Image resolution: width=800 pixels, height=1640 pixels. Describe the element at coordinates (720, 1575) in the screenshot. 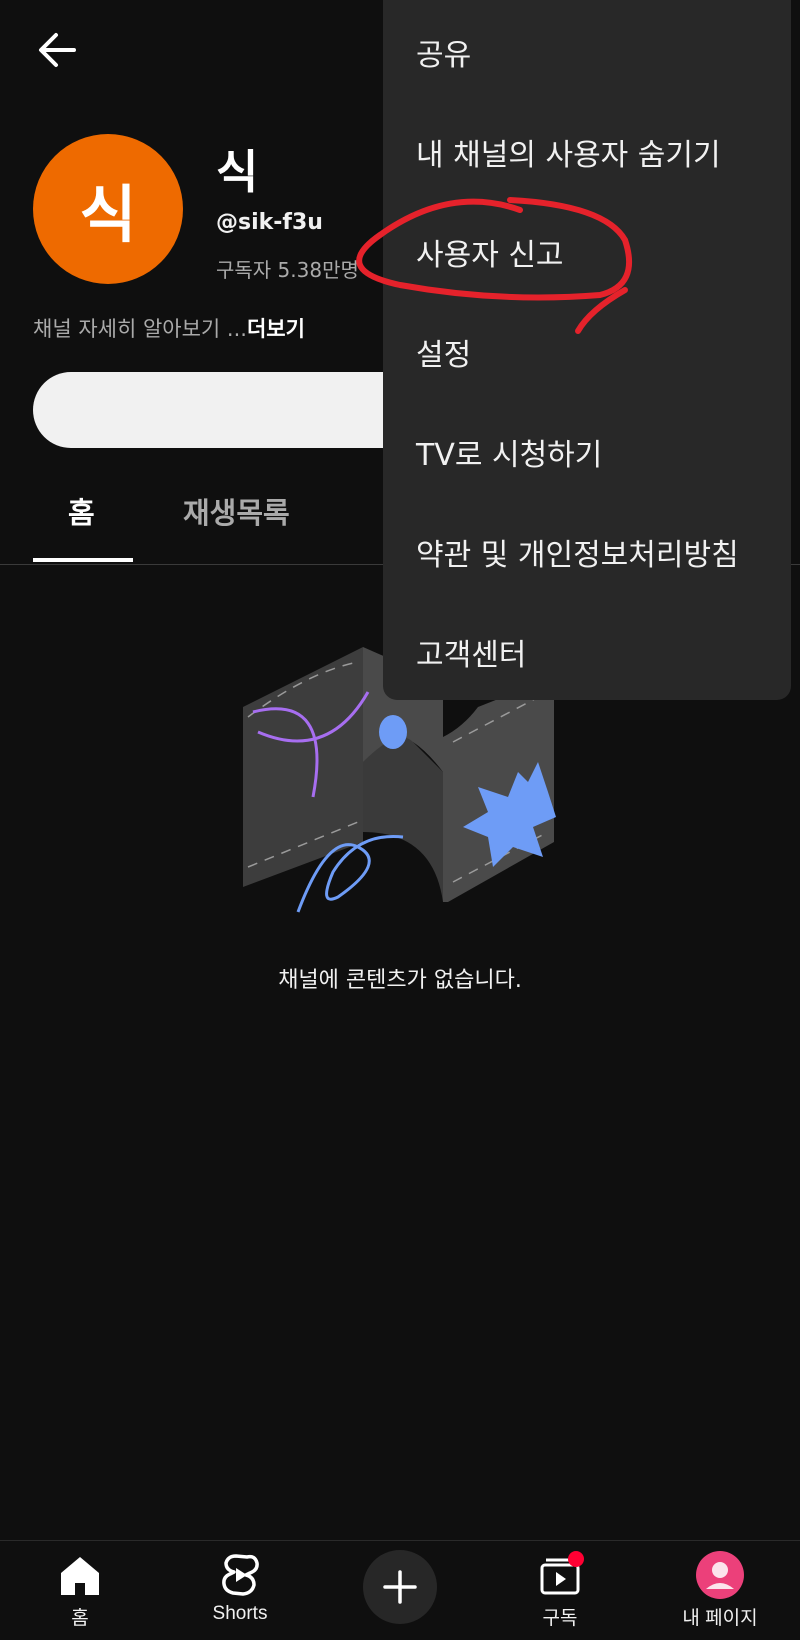

I see `profile-icon` at that location.